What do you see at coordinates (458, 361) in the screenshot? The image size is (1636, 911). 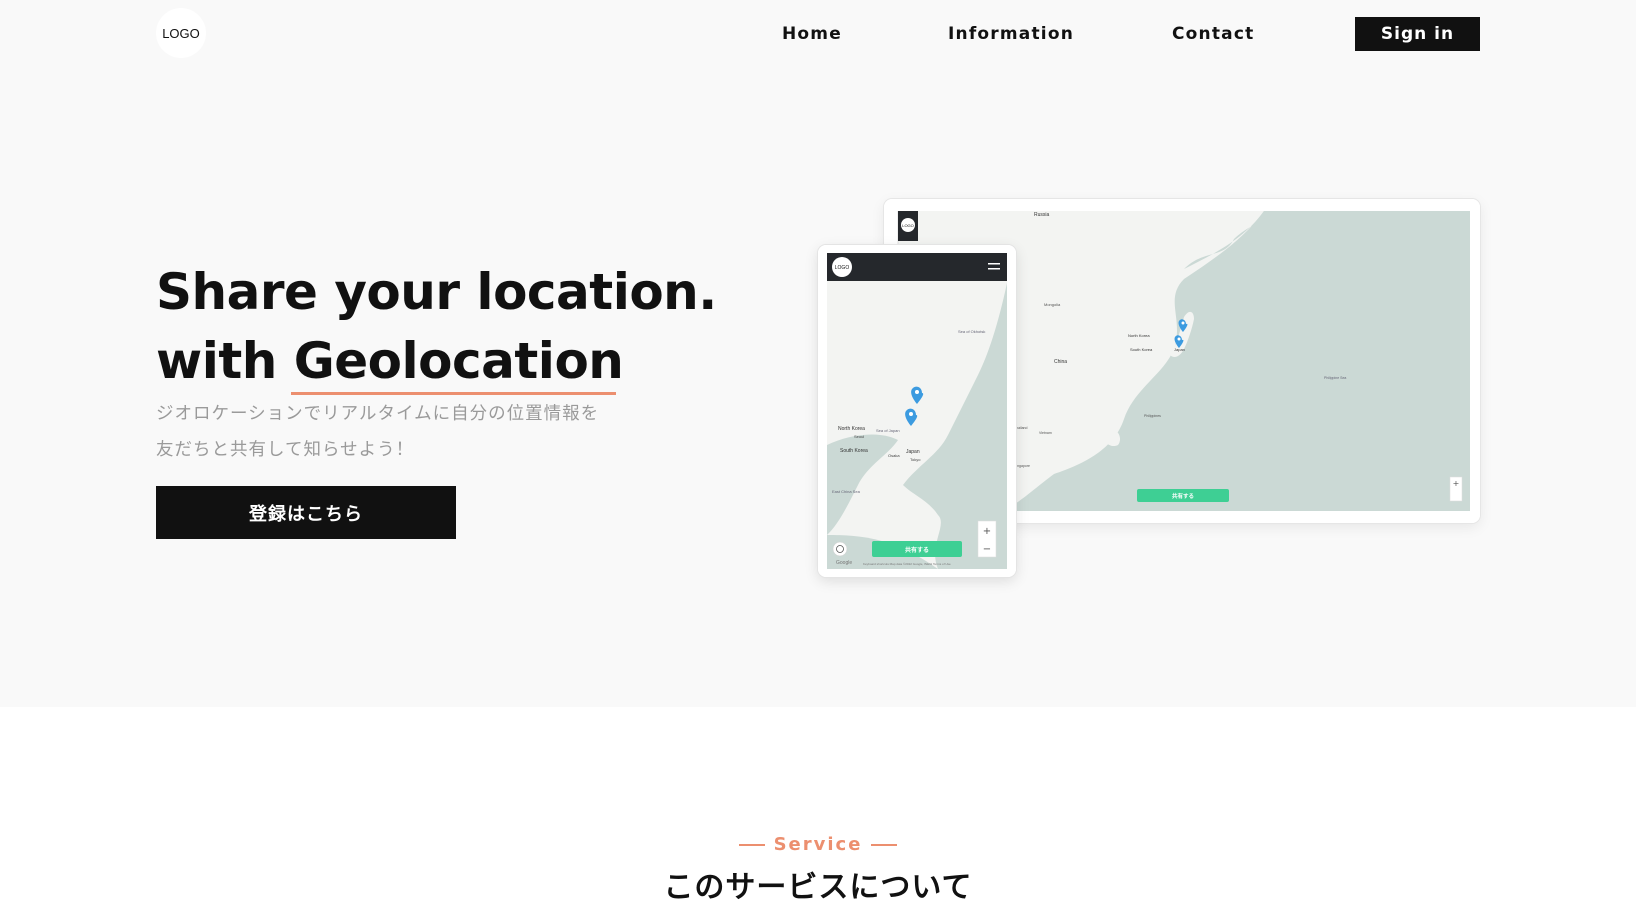 I see `headline-emphasis: Geolocation` at bounding box center [458, 361].